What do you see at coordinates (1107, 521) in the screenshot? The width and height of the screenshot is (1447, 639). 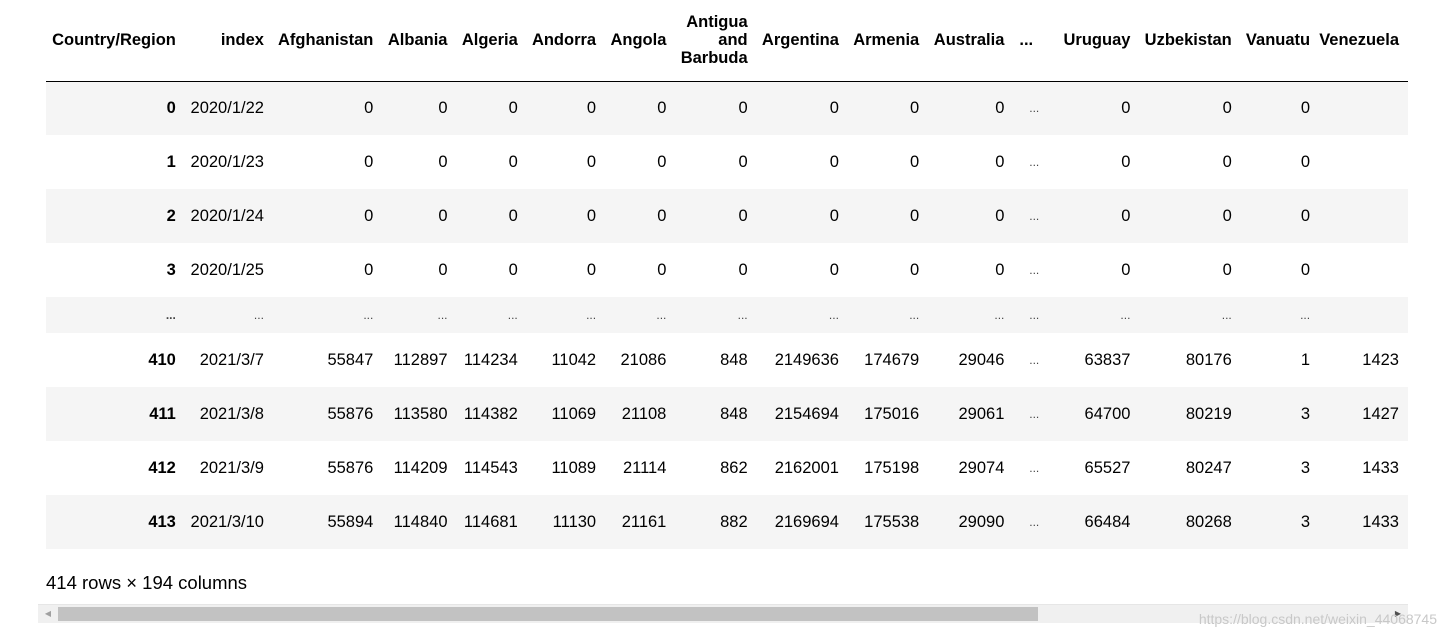 I see `table-cell: 66484` at bounding box center [1107, 521].